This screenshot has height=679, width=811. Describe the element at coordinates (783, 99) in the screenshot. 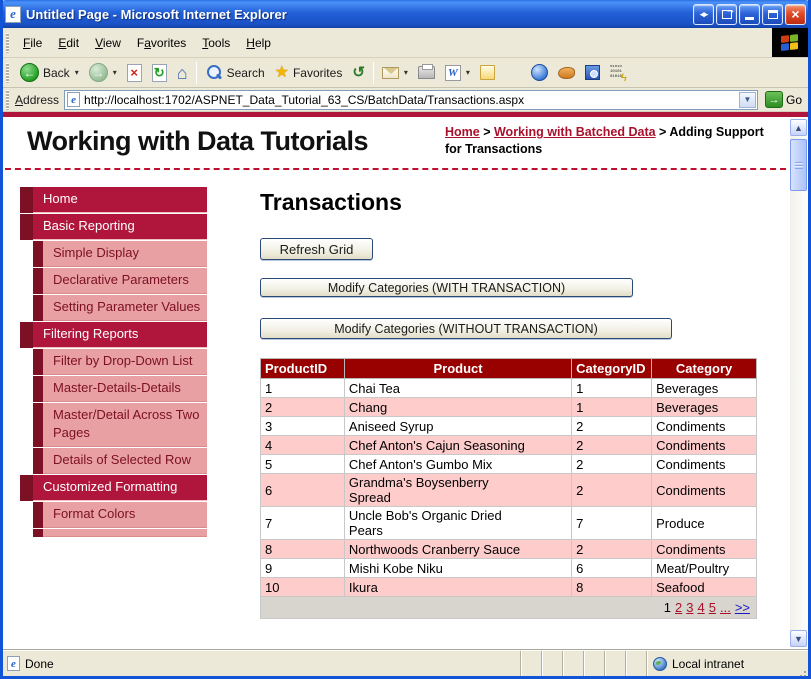

I see `go-button: → Go` at that location.